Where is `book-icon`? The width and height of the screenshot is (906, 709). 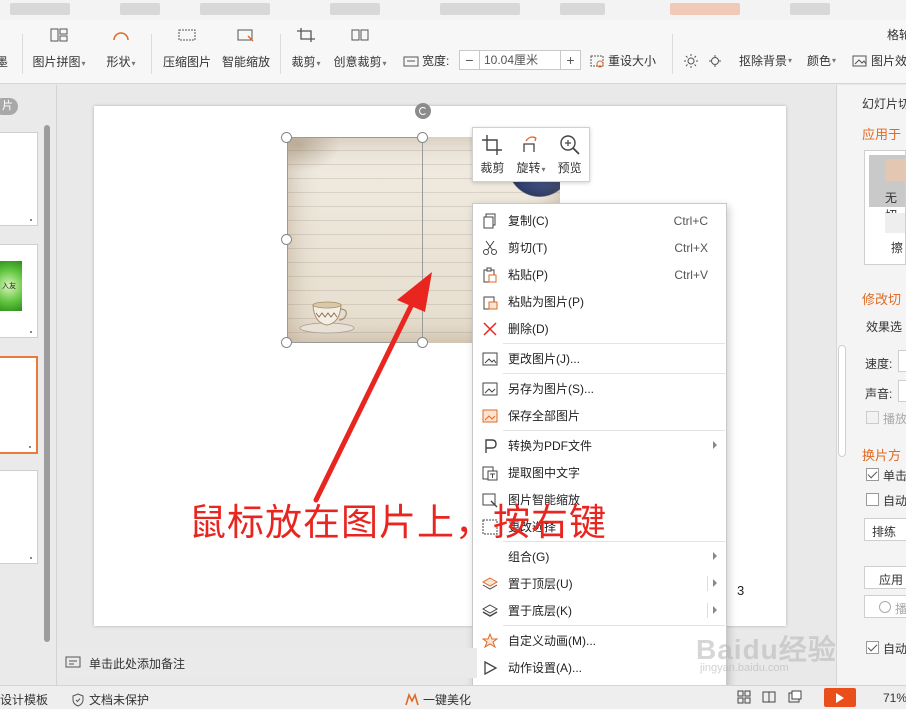 book-icon is located at coordinates (769, 697).